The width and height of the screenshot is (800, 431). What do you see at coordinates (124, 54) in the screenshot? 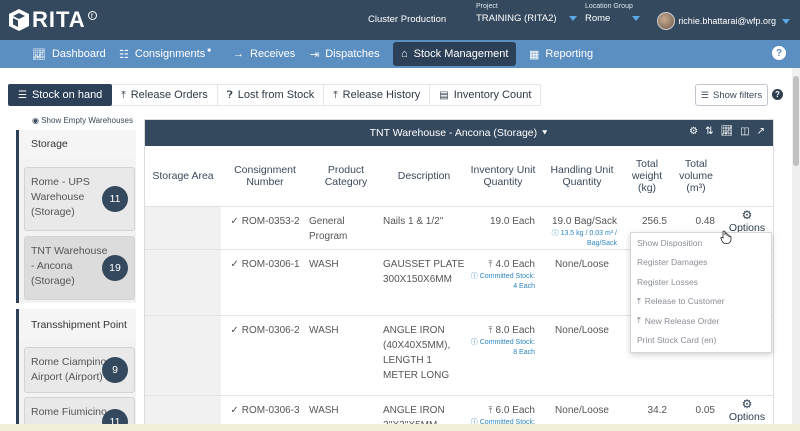
I see `list-icon: ☷` at bounding box center [124, 54].